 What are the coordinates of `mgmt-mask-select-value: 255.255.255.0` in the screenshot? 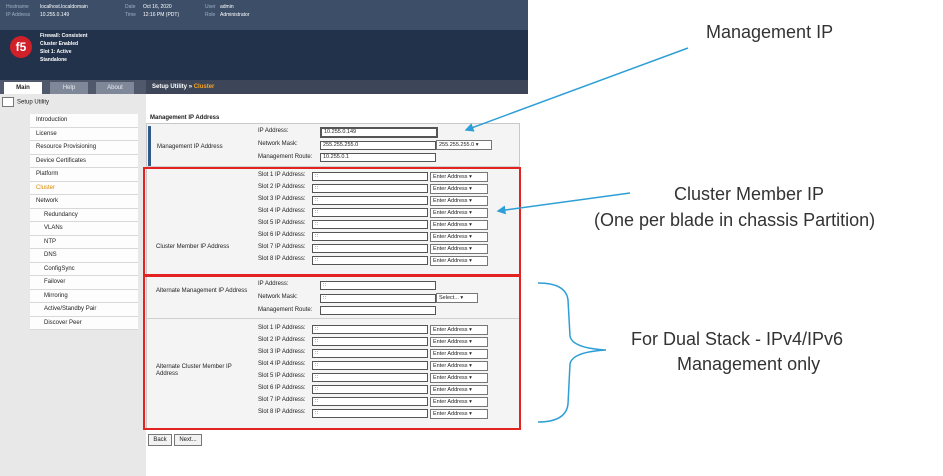 It's located at (457, 145).